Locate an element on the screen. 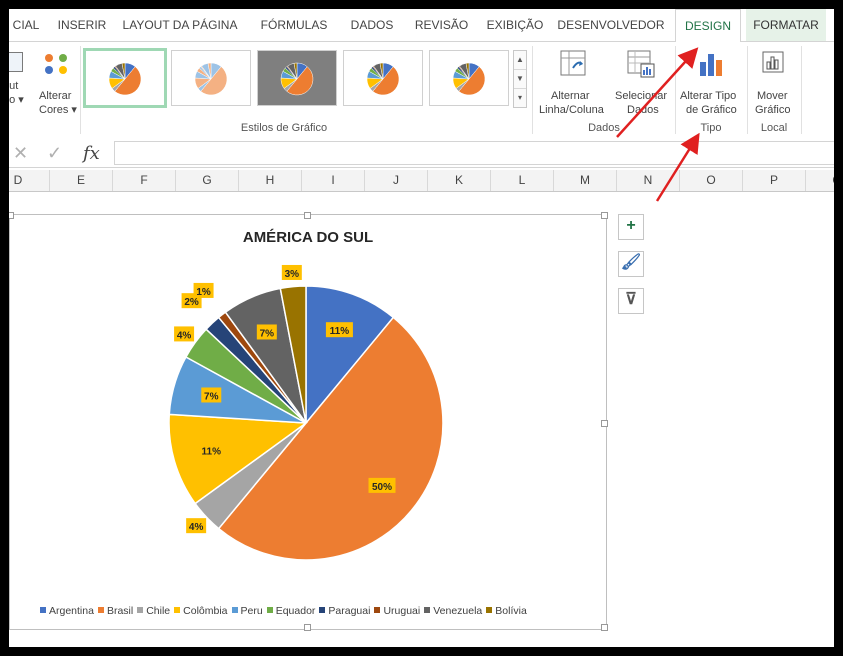 The height and width of the screenshot is (656, 843). tab-layout-da-p-gina: LAYOUT DA PÁGINA is located at coordinates (180, 25).